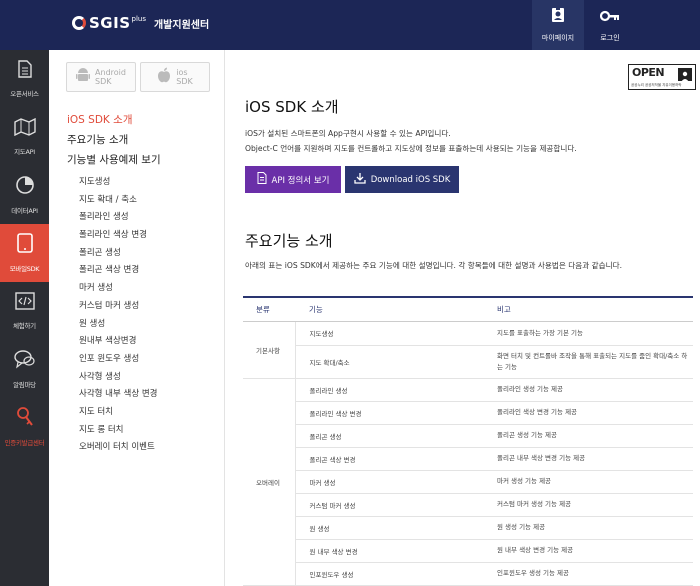 The height and width of the screenshot is (586, 700). What do you see at coordinates (109, 269) in the screenshot?
I see `menu-sub-item: 폴리곤 색상 변경` at bounding box center [109, 269].